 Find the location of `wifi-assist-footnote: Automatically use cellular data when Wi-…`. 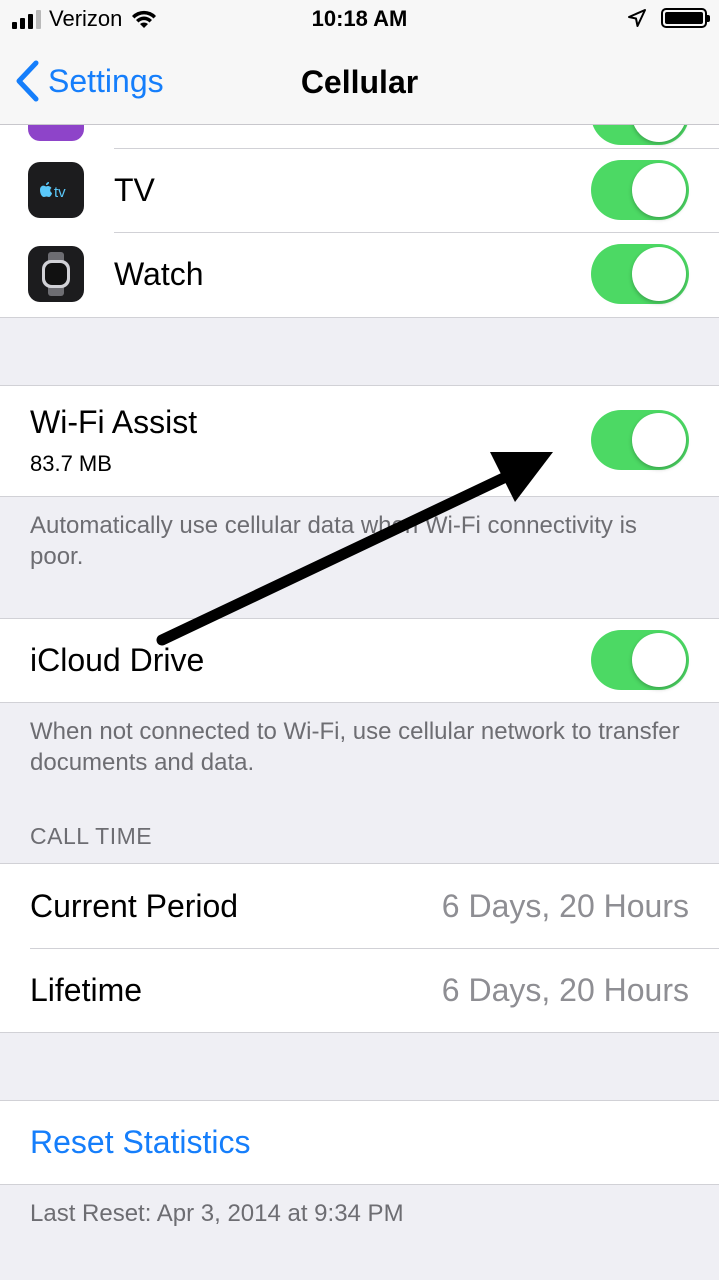

wifi-assist-footnote: Automatically use cellular data when Wi-… is located at coordinates (333, 541).